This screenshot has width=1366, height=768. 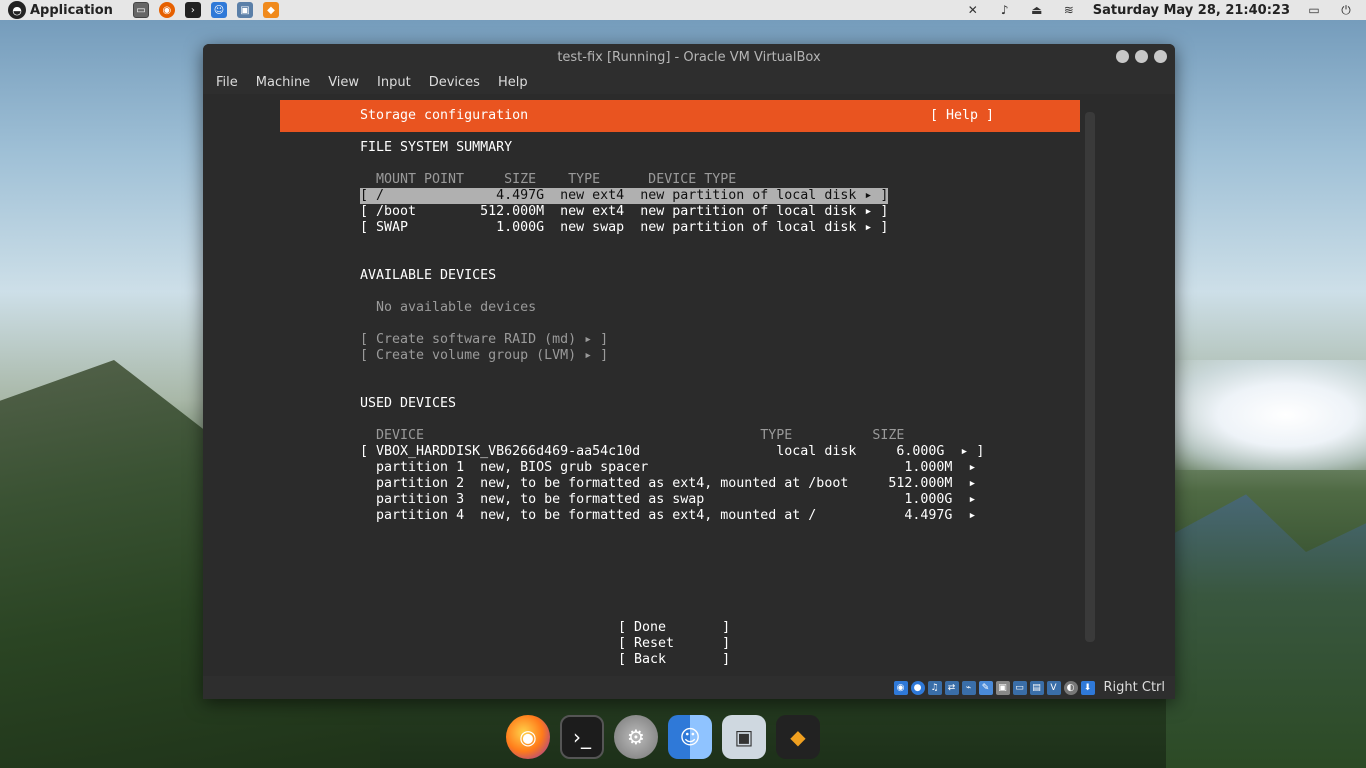 What do you see at coordinates (484, 340) in the screenshot?
I see `create-raid-button: [ Create software RAID (md) ▸ ]` at bounding box center [484, 340].